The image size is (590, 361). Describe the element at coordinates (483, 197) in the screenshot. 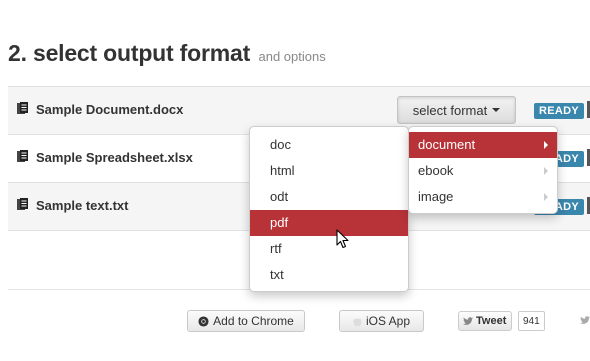

I see `category-item-image: image` at that location.